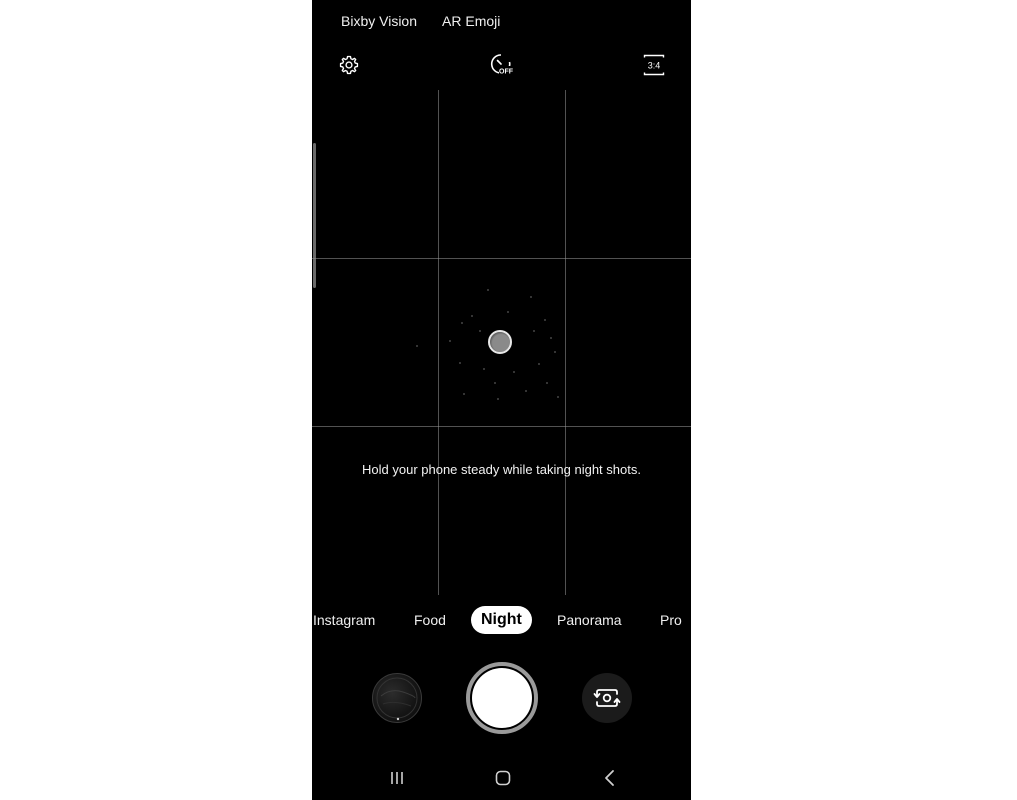  I want to click on mode-night: Night, so click(501, 620).